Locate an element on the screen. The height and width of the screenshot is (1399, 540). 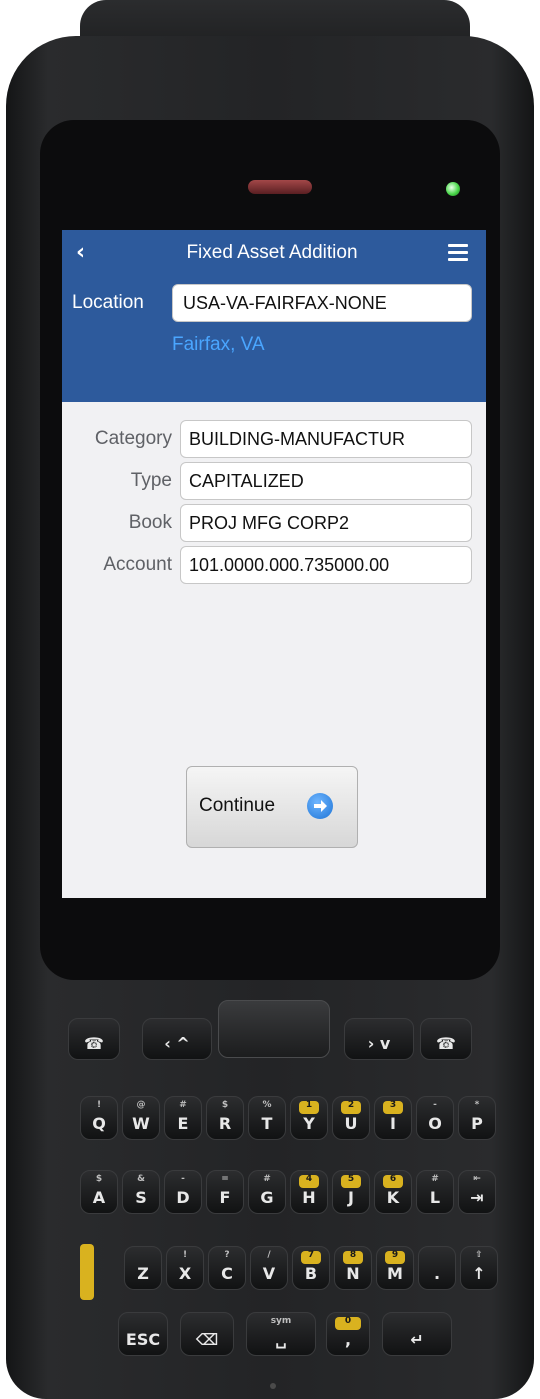
key-j: 5J is located at coordinates (351, 1192).